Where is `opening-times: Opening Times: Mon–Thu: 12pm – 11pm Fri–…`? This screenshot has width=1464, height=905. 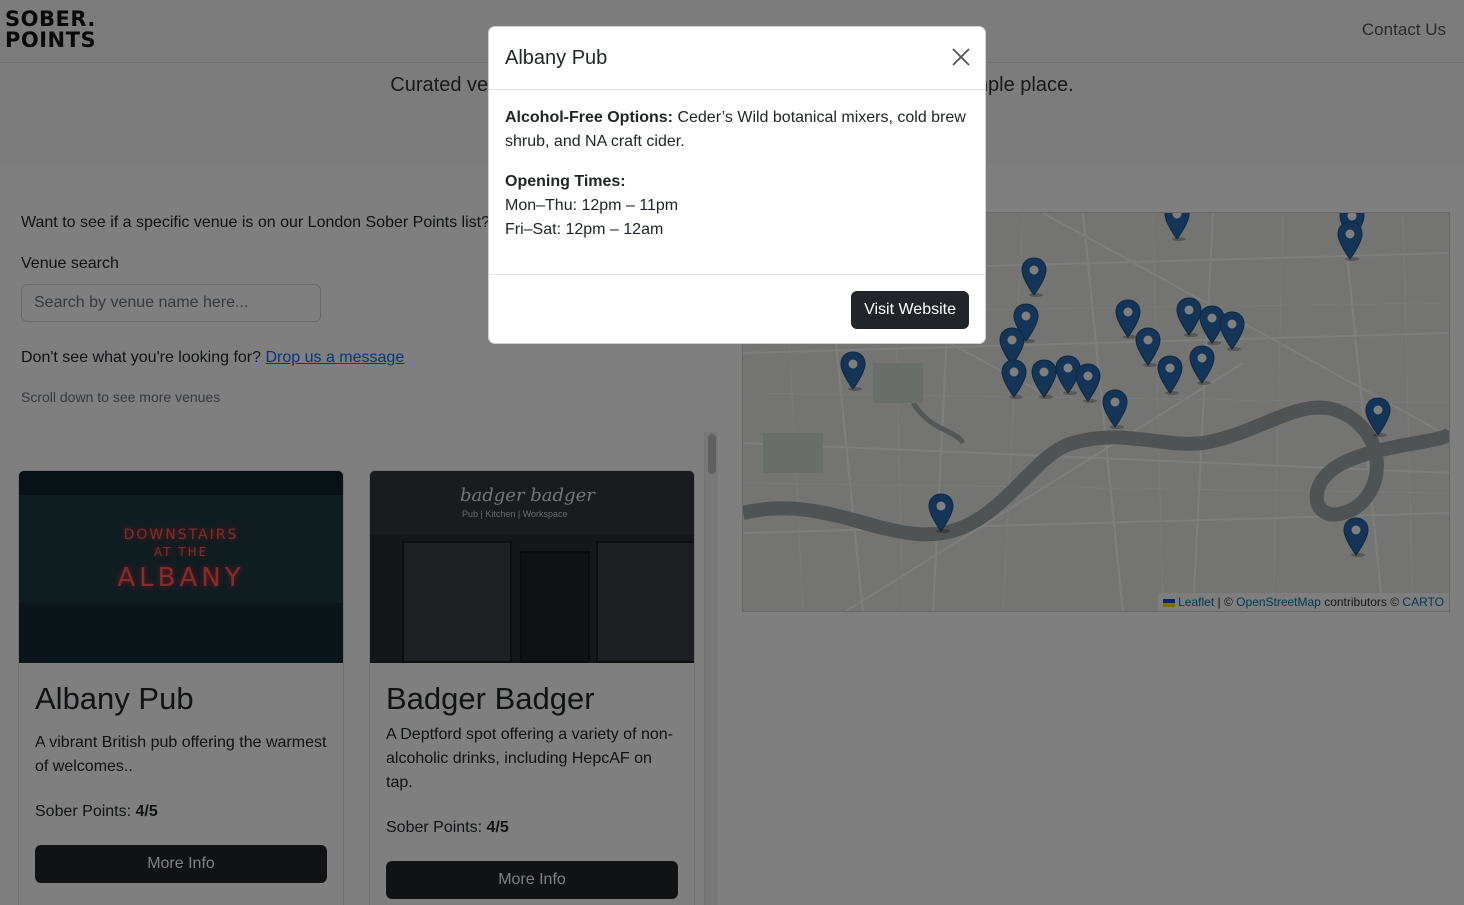 opening-times: Opening Times: Mon–Thu: 12pm – 11pm Fri–… is located at coordinates (737, 206).